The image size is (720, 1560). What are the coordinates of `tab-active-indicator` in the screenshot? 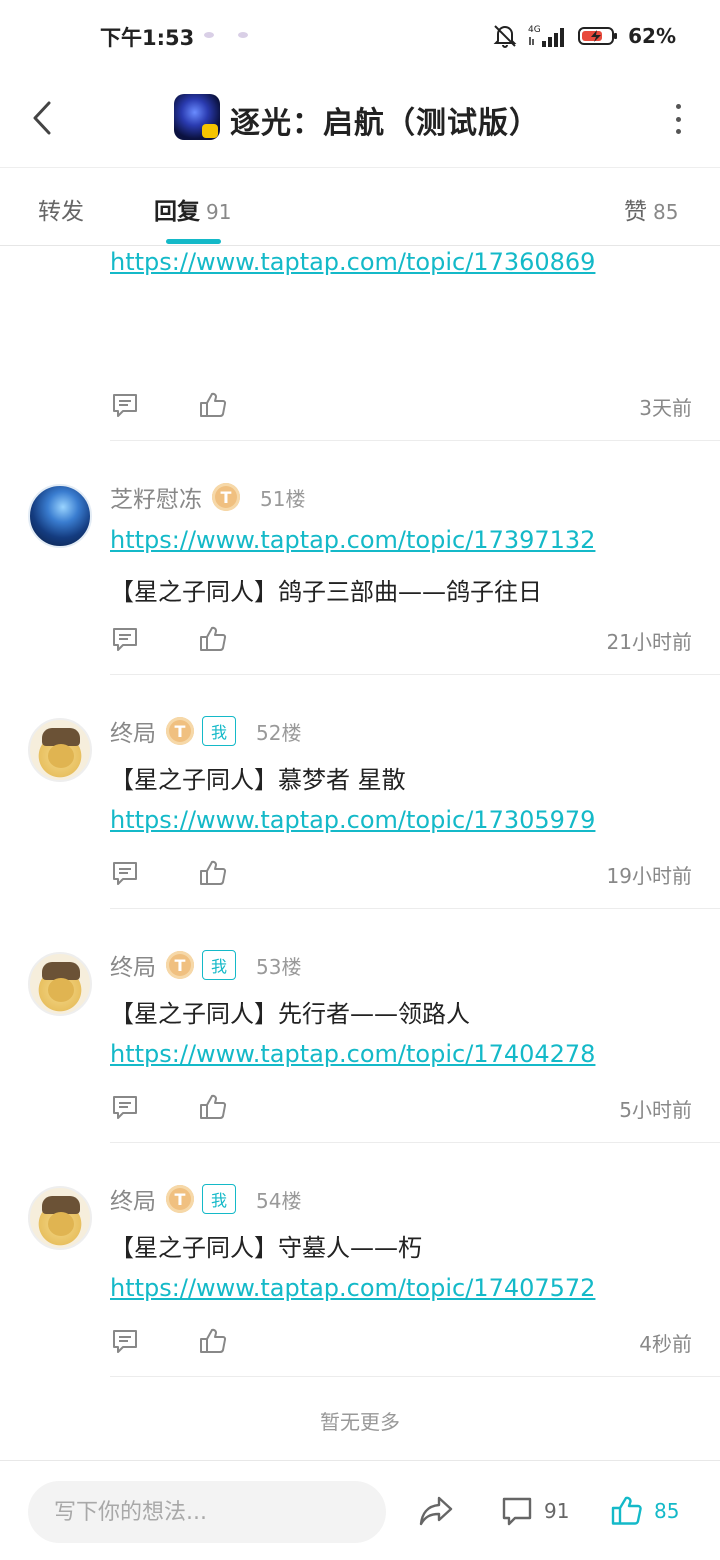 It's located at (193, 241).